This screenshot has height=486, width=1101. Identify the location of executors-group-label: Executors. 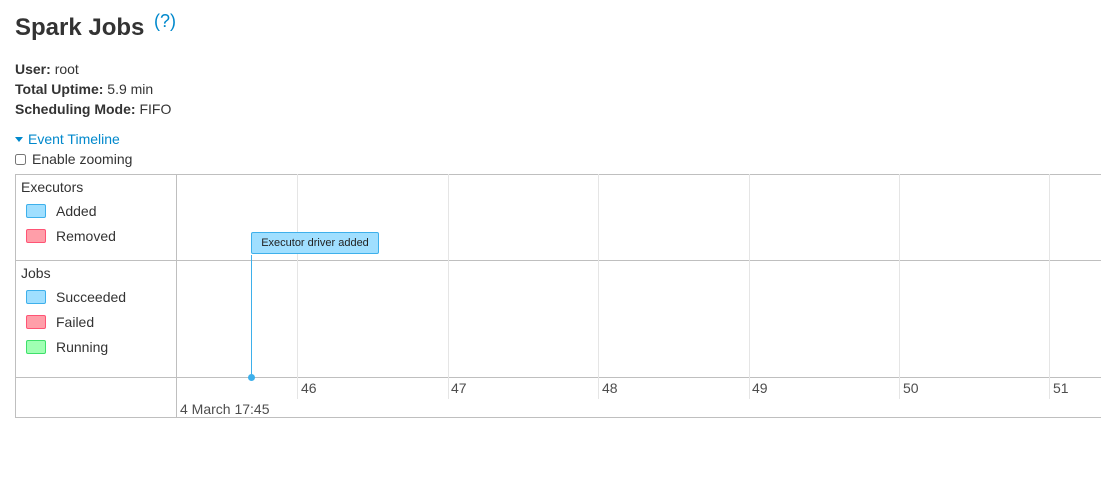
(52, 187).